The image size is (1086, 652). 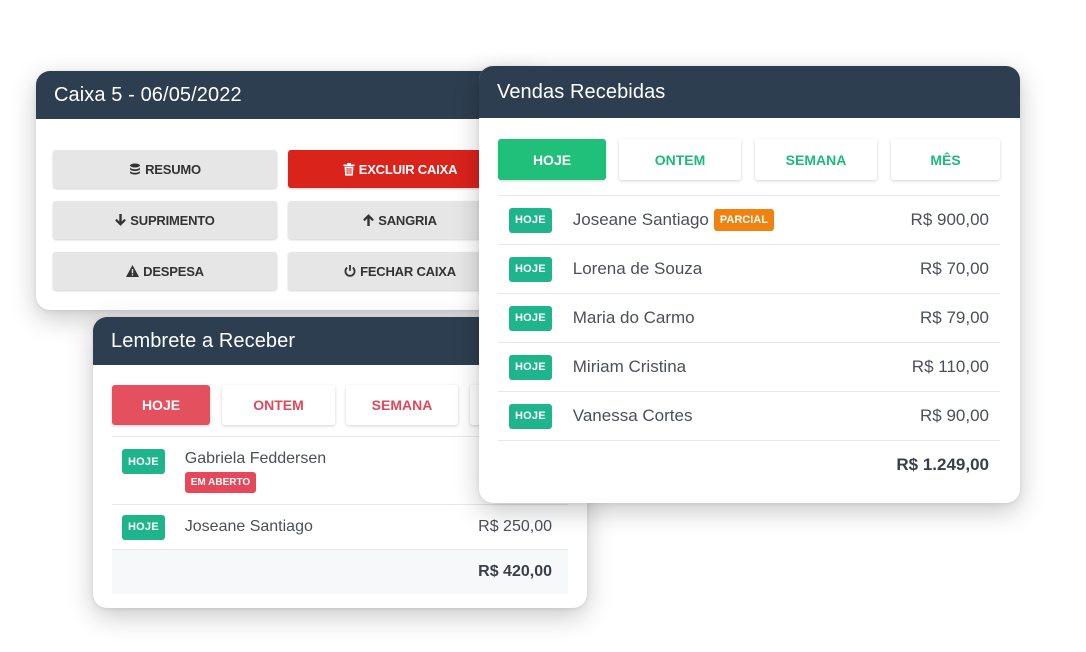 I want to click on list-item: HOJE Joseane Santiago PARCIAL R$ 900,00, so click(x=749, y=219).